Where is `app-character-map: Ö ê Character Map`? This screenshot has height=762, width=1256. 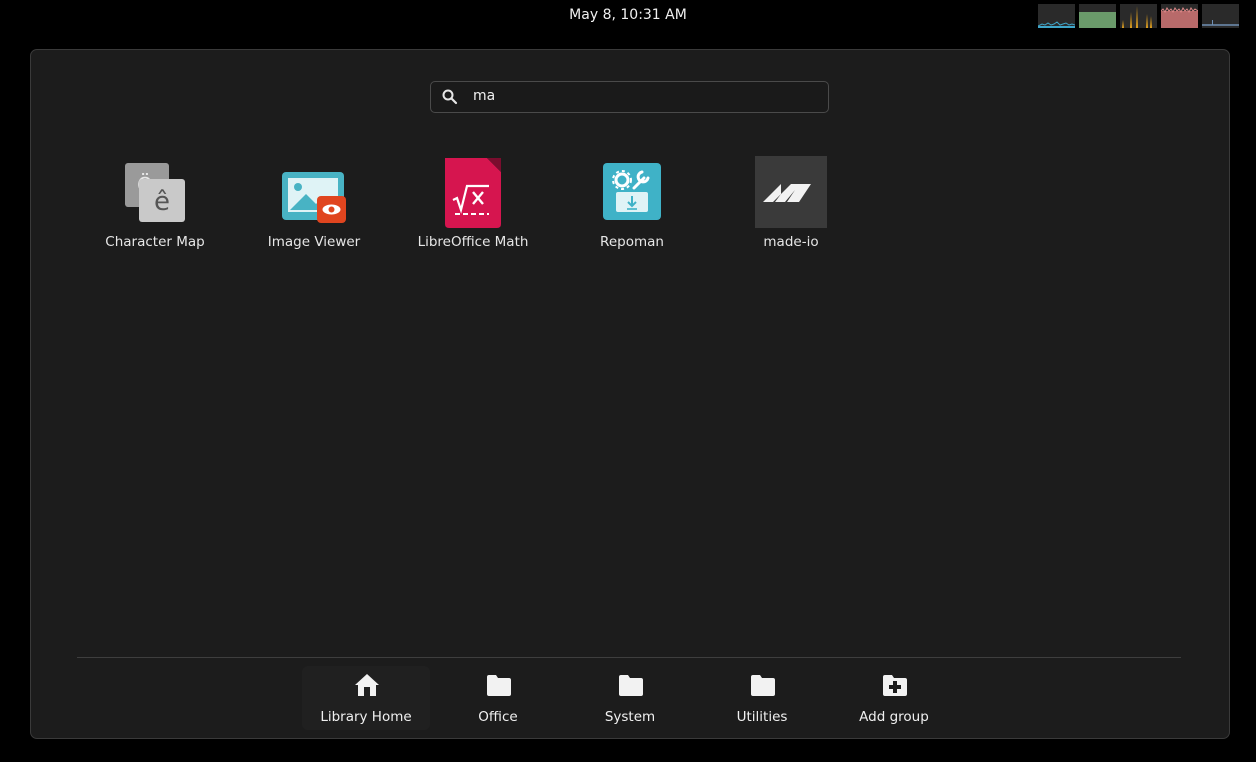
app-character-map: Ö ê Character Map is located at coordinates (155, 206).